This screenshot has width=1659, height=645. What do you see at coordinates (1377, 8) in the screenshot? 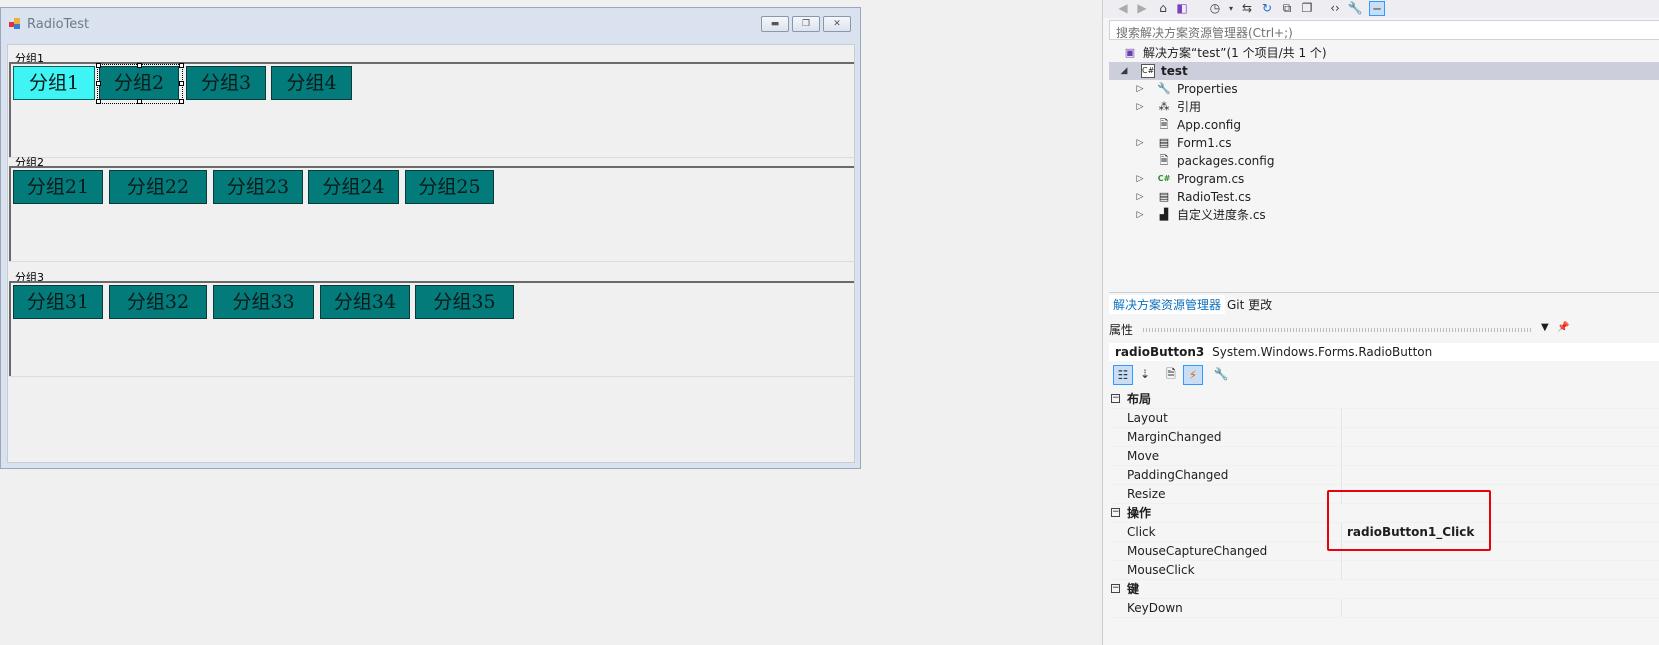
I see `preview-selected-icon: ─` at bounding box center [1377, 8].